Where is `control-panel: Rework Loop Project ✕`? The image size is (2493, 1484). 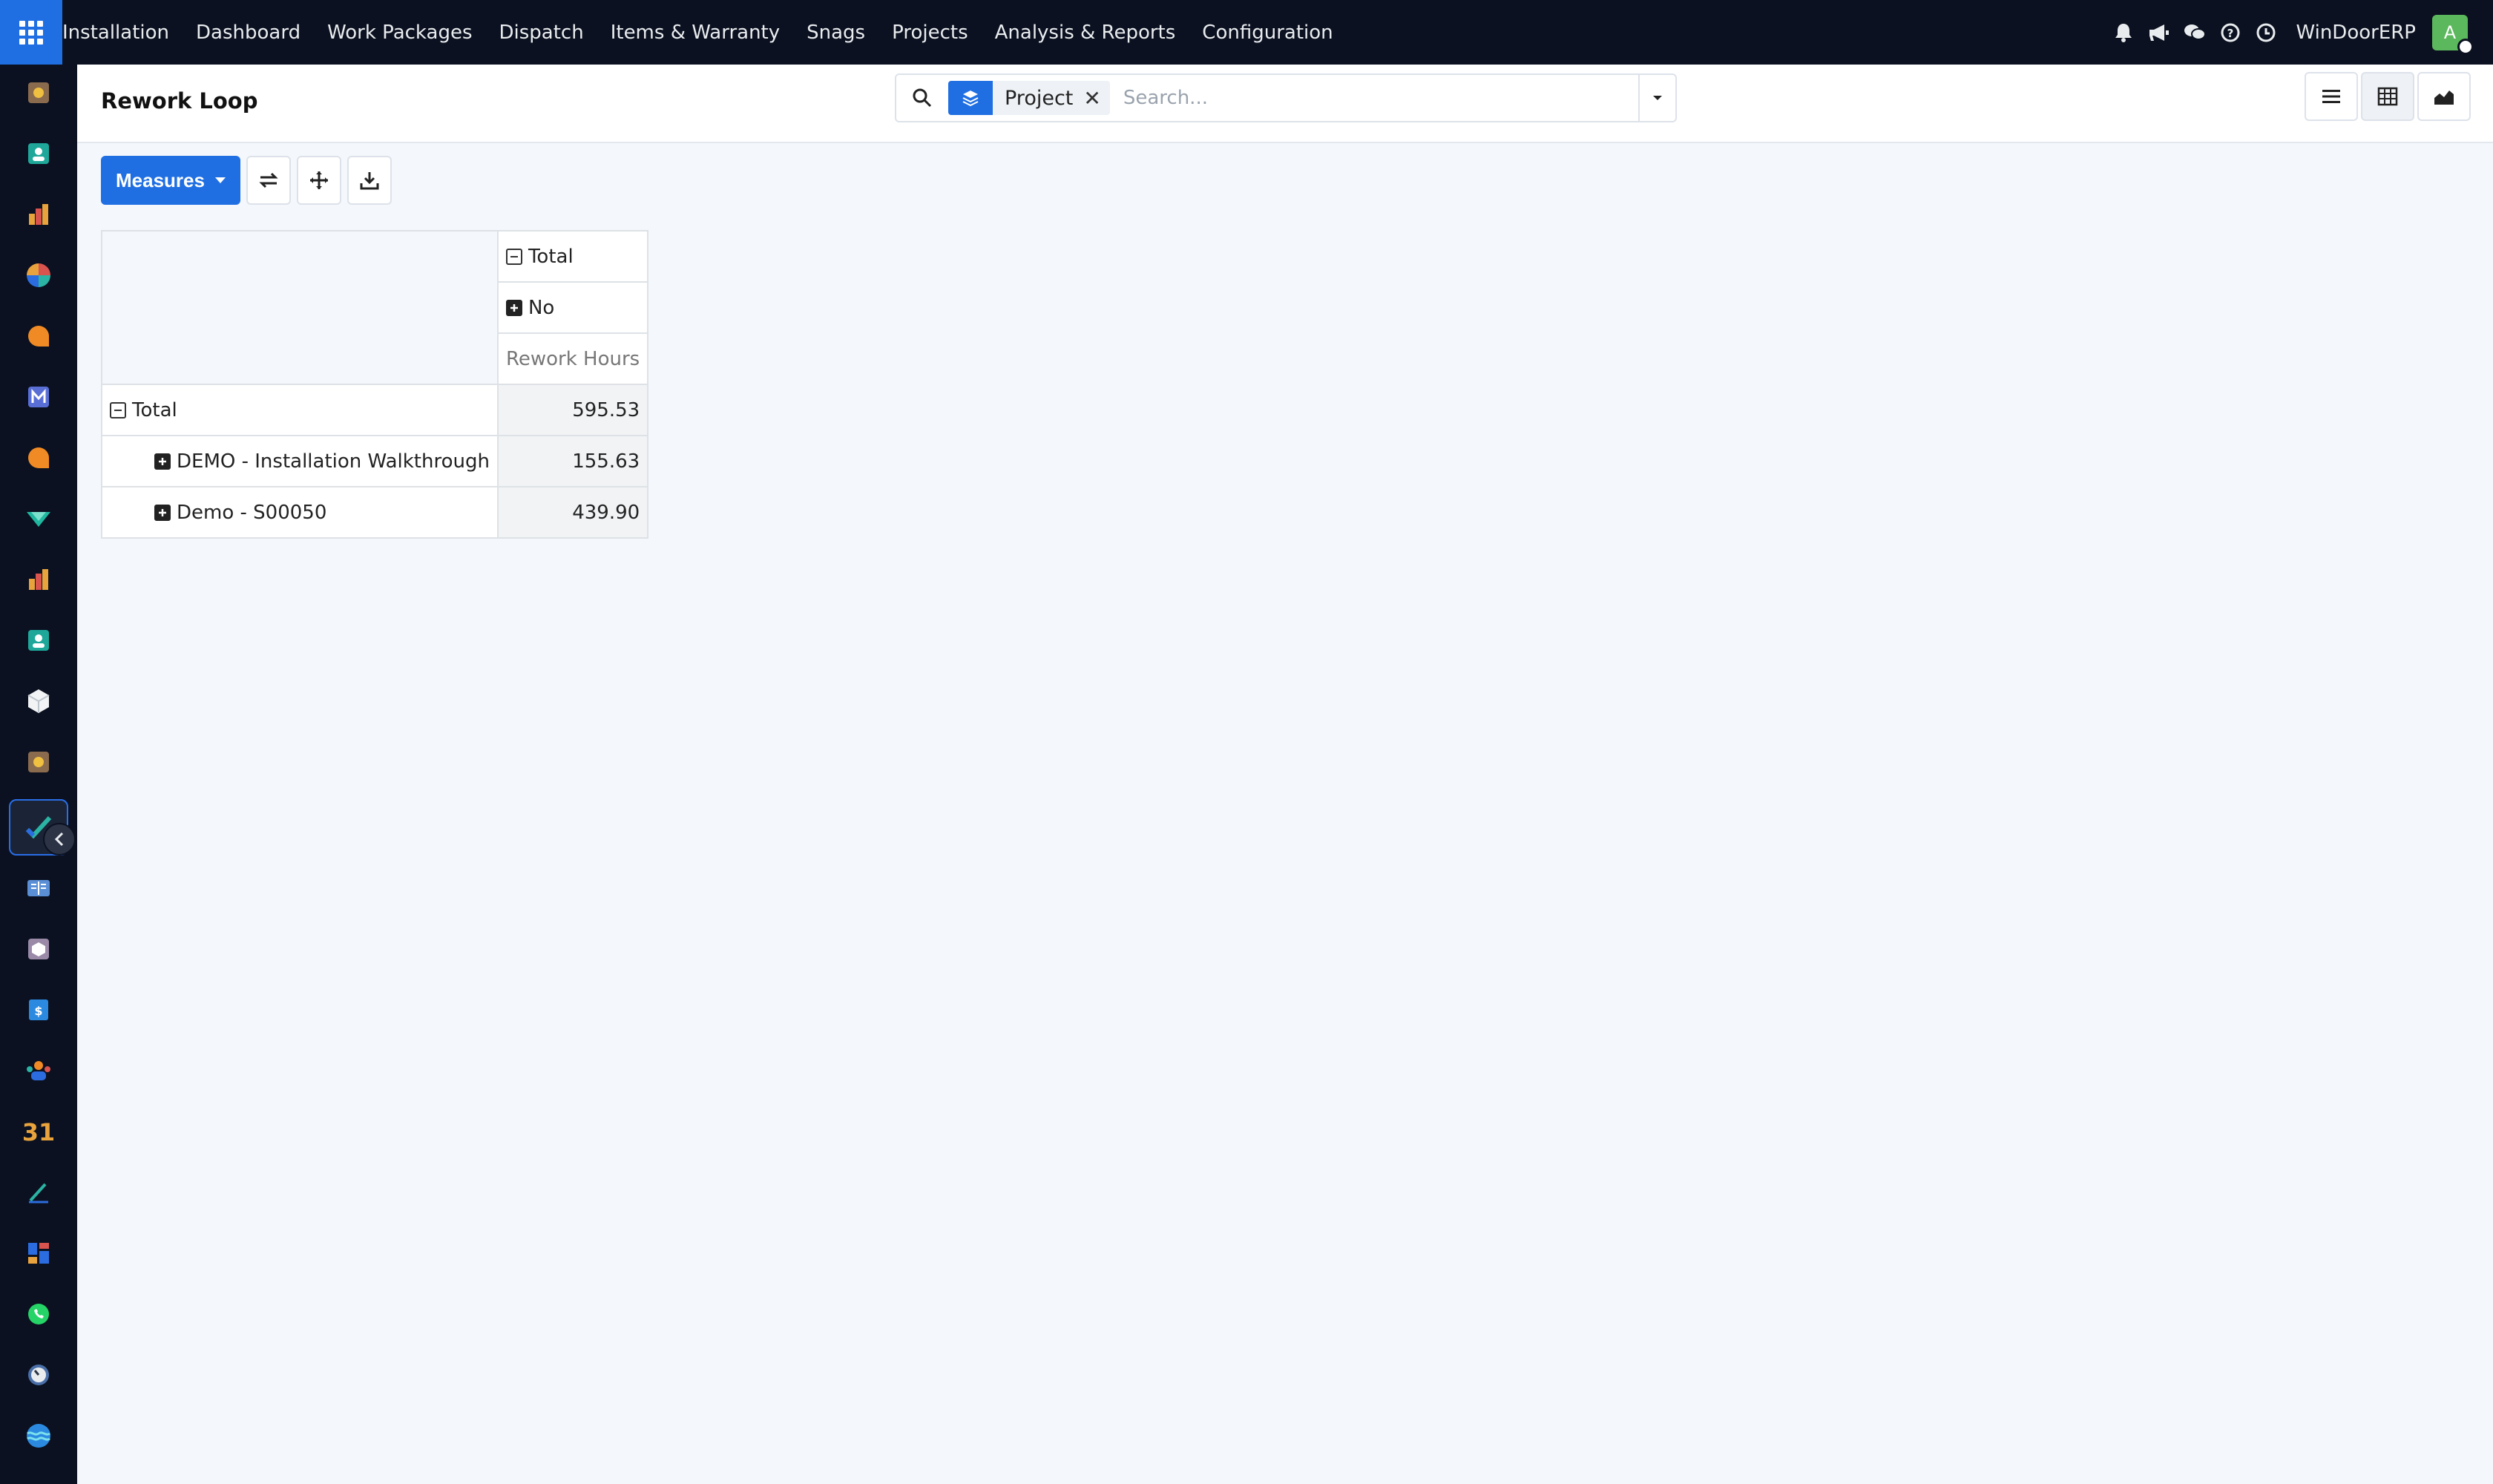 control-panel: Rework Loop Project ✕ is located at coordinates (1285, 104).